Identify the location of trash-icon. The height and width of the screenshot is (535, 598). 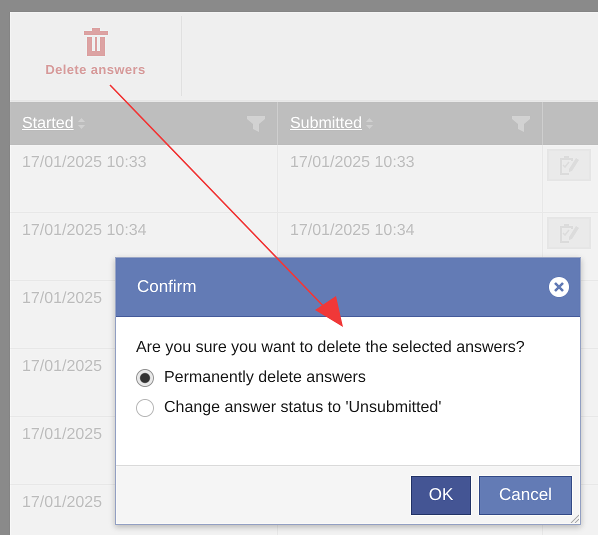
(95, 42).